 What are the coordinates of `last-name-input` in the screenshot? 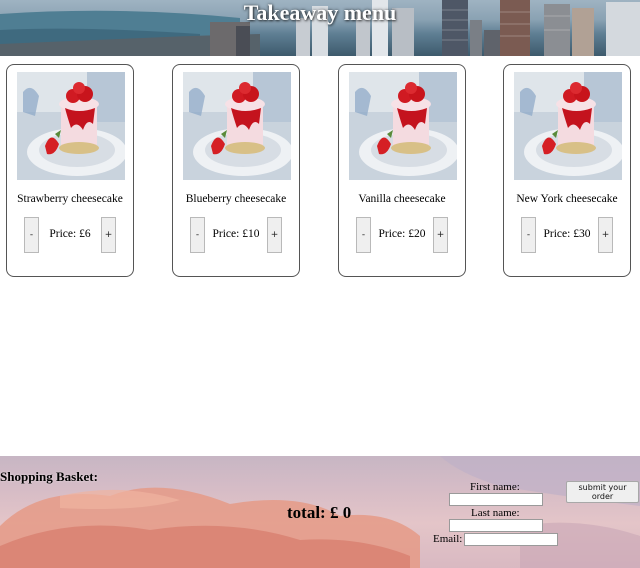 It's located at (496, 525).